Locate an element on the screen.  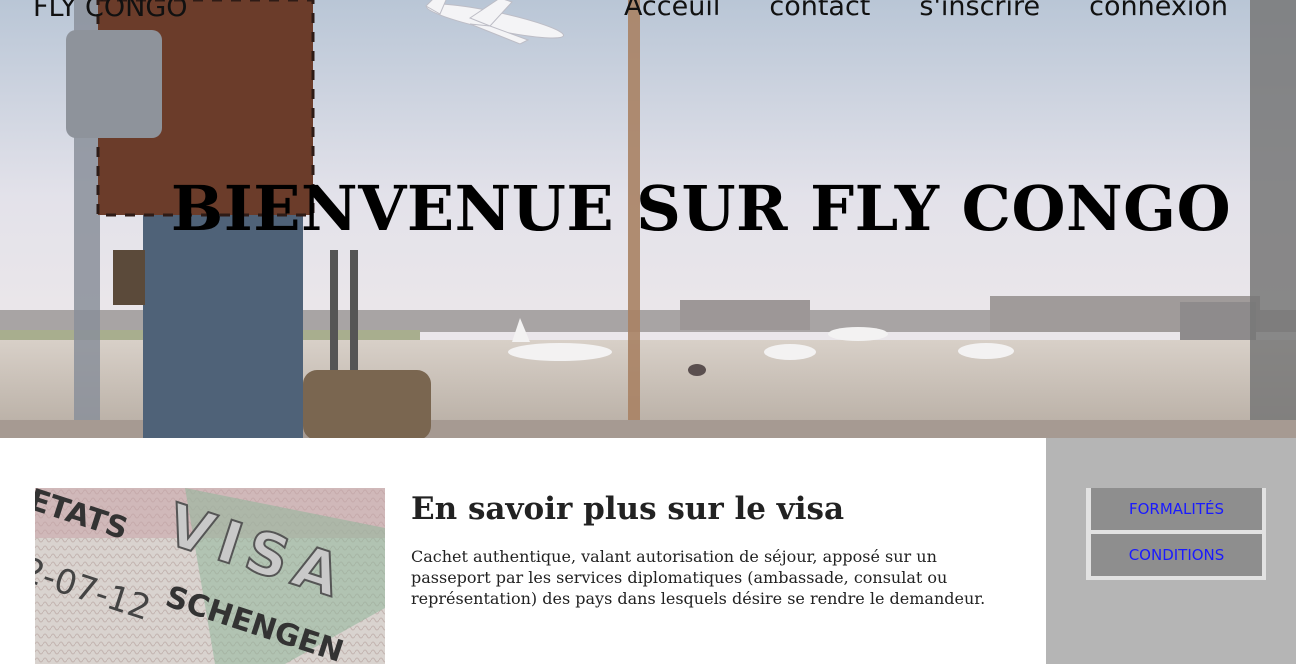
formalites-button: FORMALITÉS is located at coordinates (1176, 509).